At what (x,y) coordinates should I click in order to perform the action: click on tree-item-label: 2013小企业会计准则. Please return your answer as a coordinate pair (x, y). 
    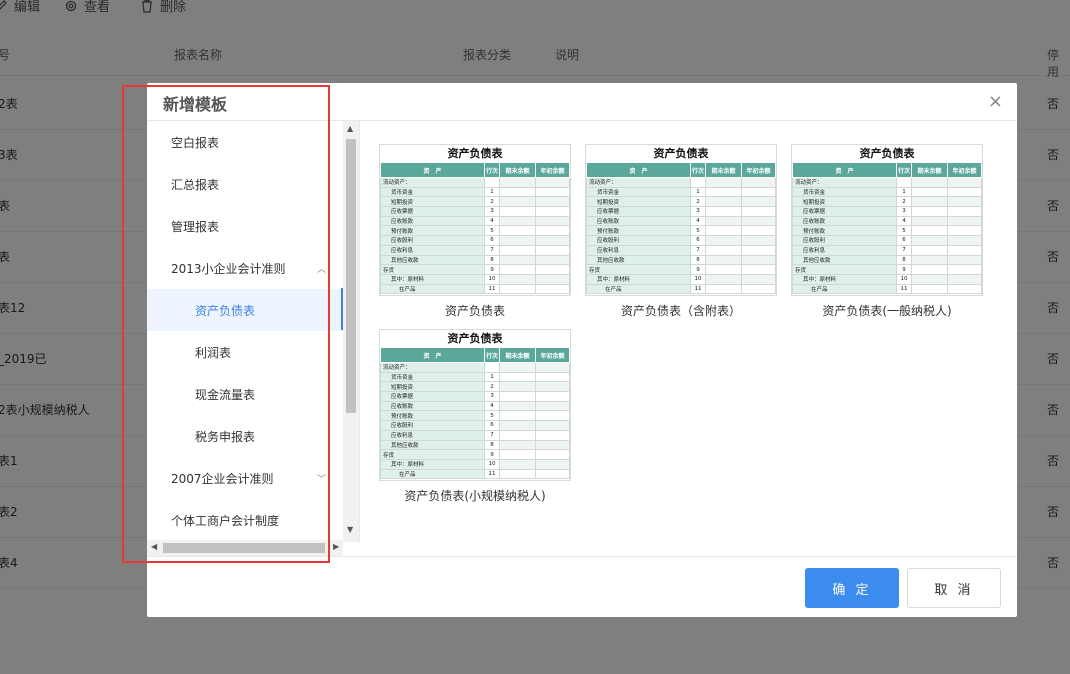
    Looking at the image, I should click on (228, 268).